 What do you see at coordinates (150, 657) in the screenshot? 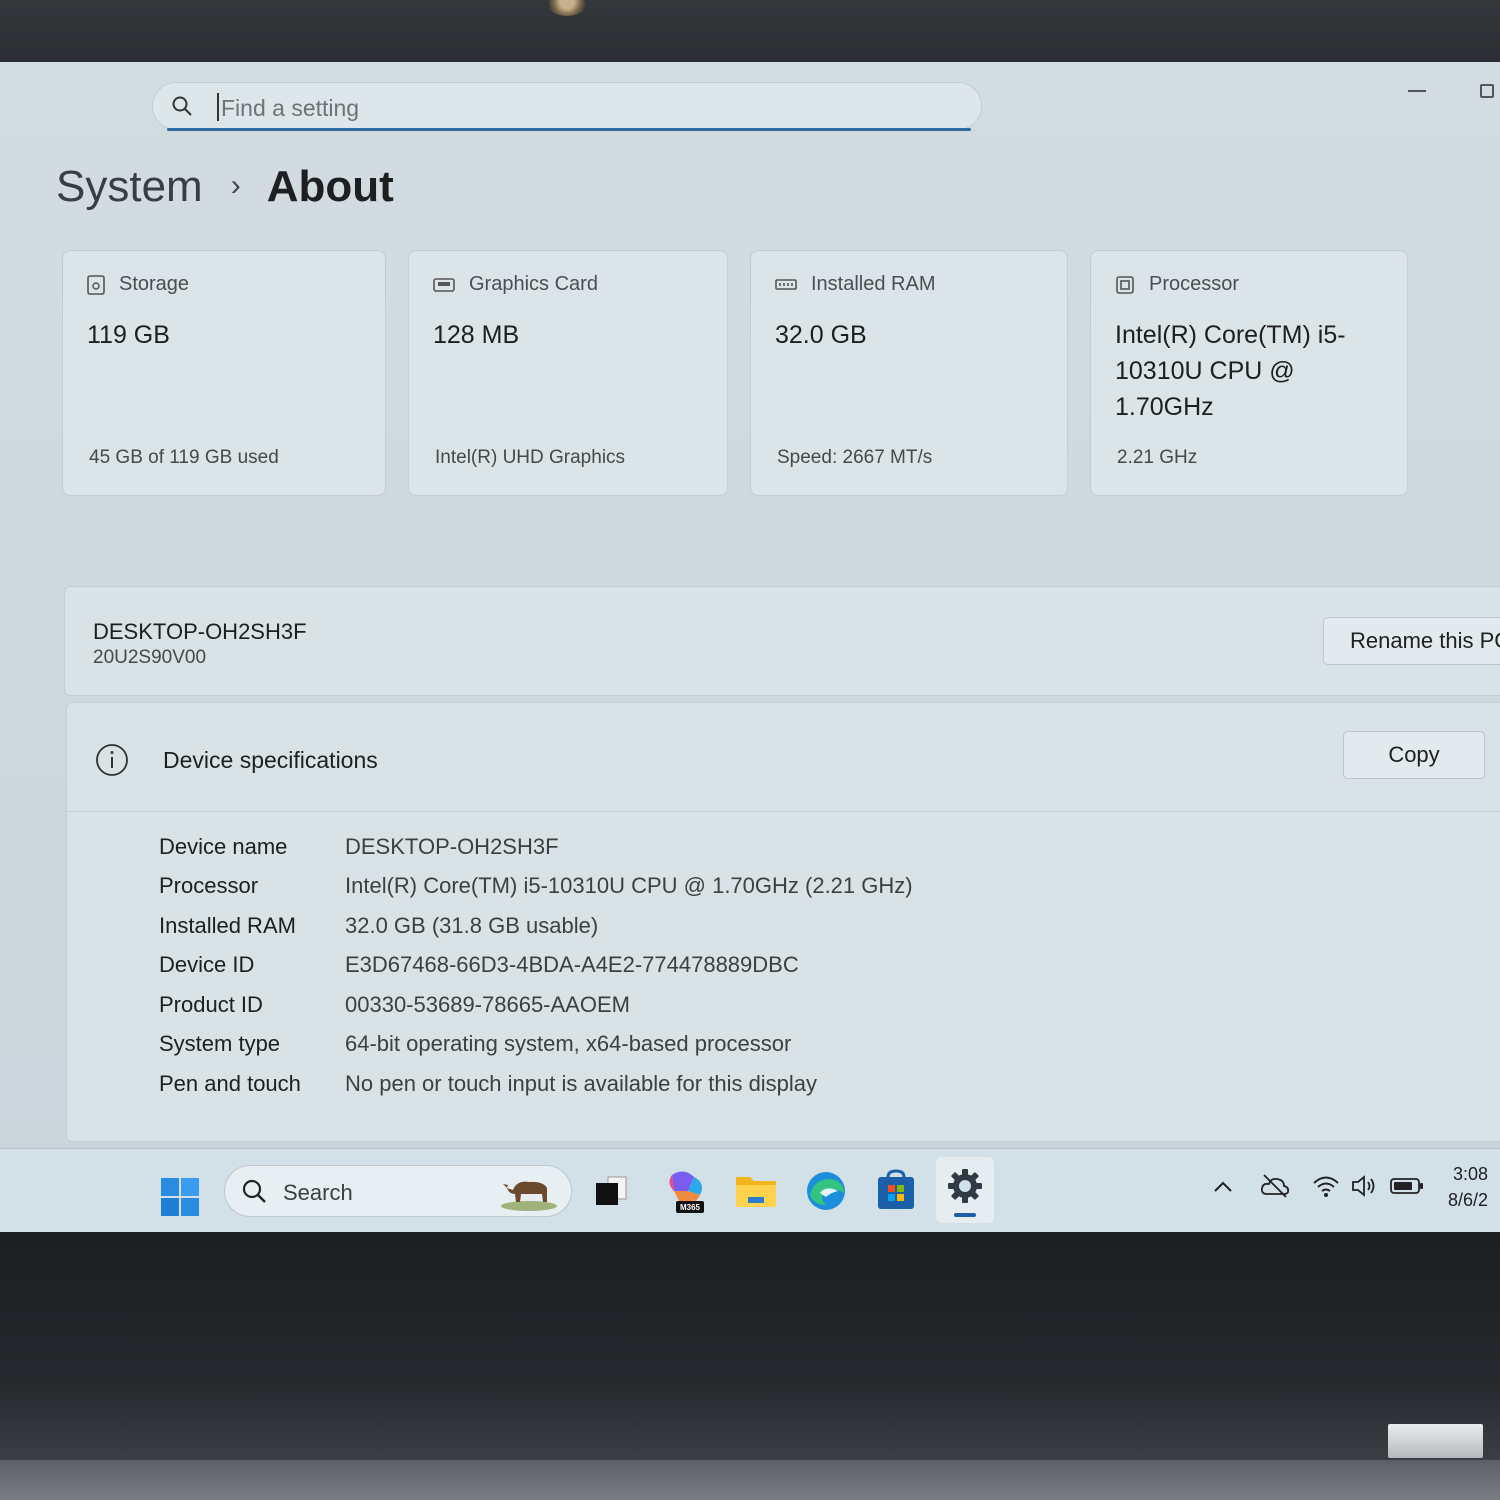
I see `pc-model: 20U2S90V00` at bounding box center [150, 657].